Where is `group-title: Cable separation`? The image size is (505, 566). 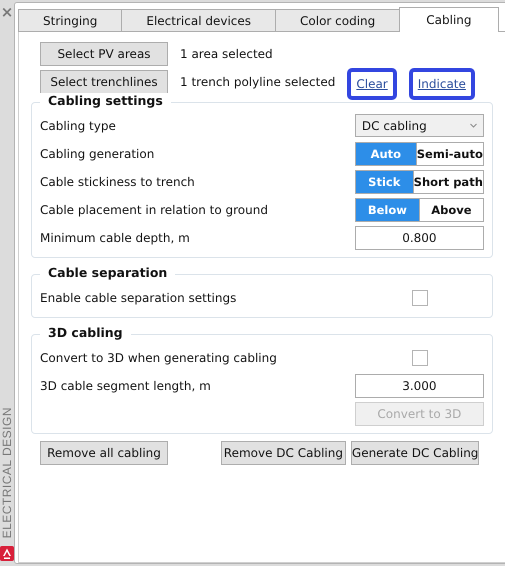 group-title: Cable separation is located at coordinates (108, 272).